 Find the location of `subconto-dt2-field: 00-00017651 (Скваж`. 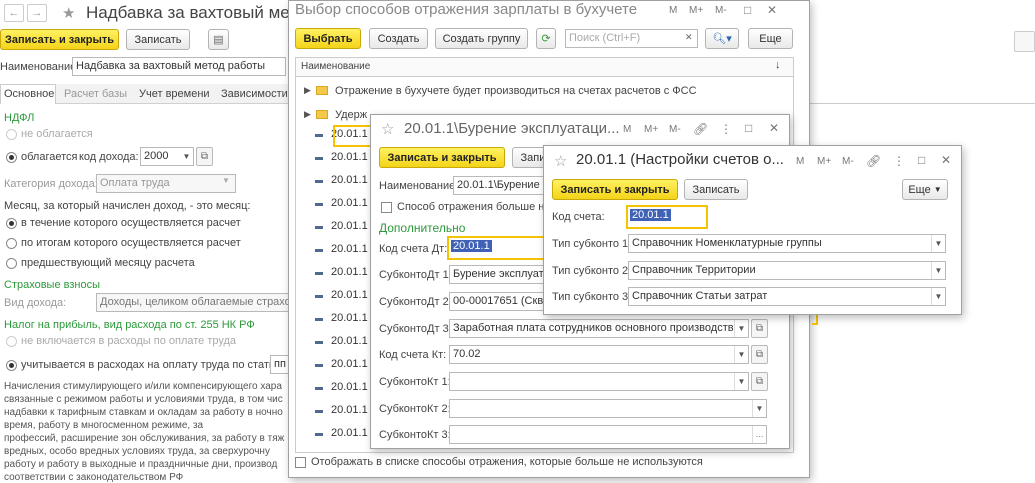

subconto-dt2-field: 00-00017651 (Скваж is located at coordinates (499, 301).